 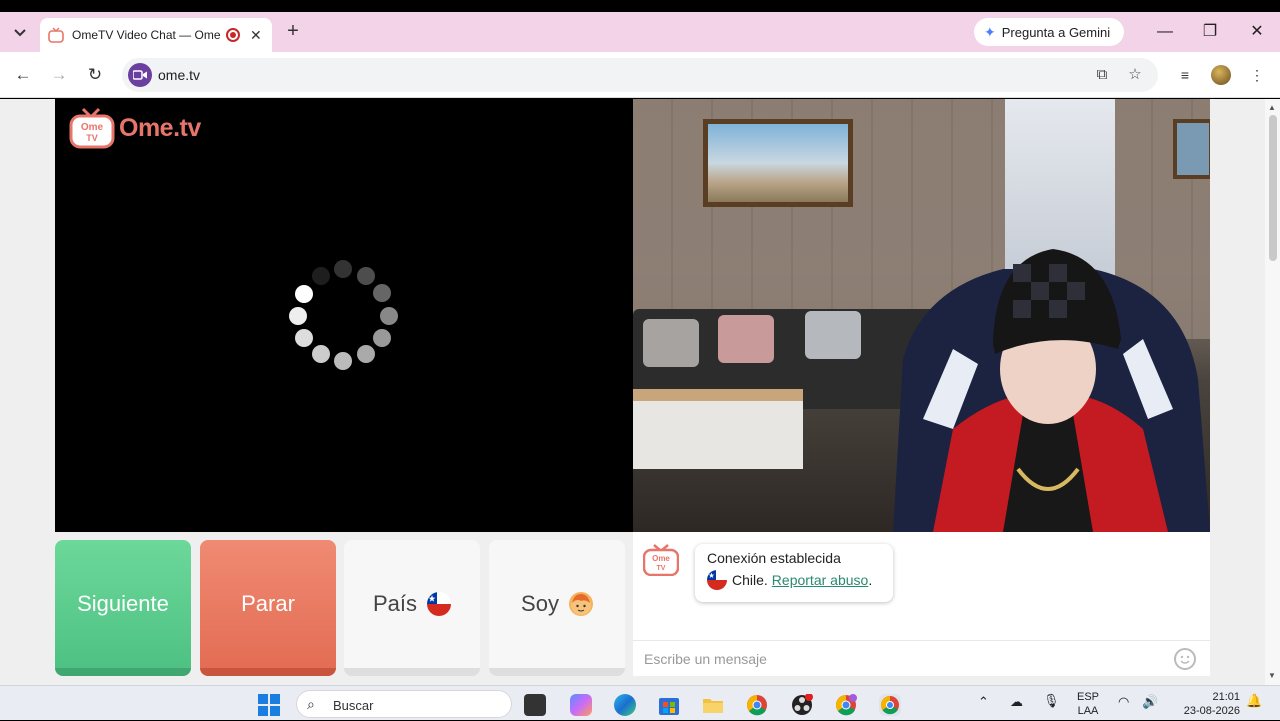 What do you see at coordinates (20, 33) in the screenshot?
I see `tab-search-dropdown-icon` at bounding box center [20, 33].